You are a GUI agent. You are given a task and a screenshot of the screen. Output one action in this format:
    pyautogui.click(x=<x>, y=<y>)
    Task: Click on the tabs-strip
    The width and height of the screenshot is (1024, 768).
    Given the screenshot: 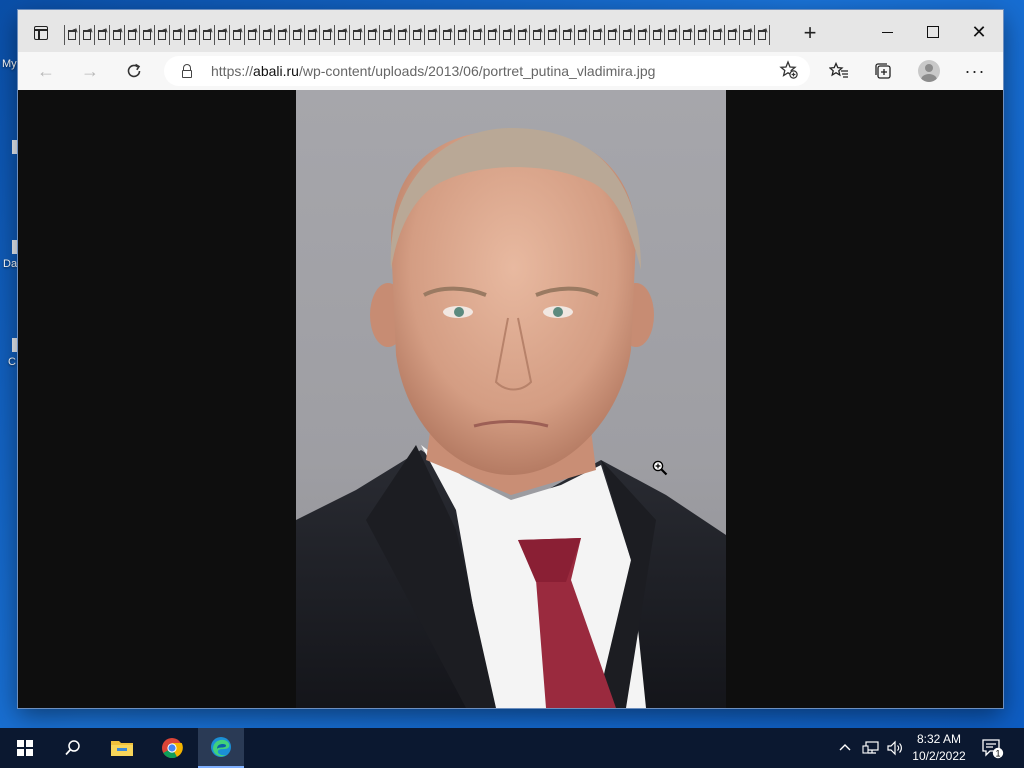 What is the action you would take?
    pyautogui.click(x=418, y=35)
    